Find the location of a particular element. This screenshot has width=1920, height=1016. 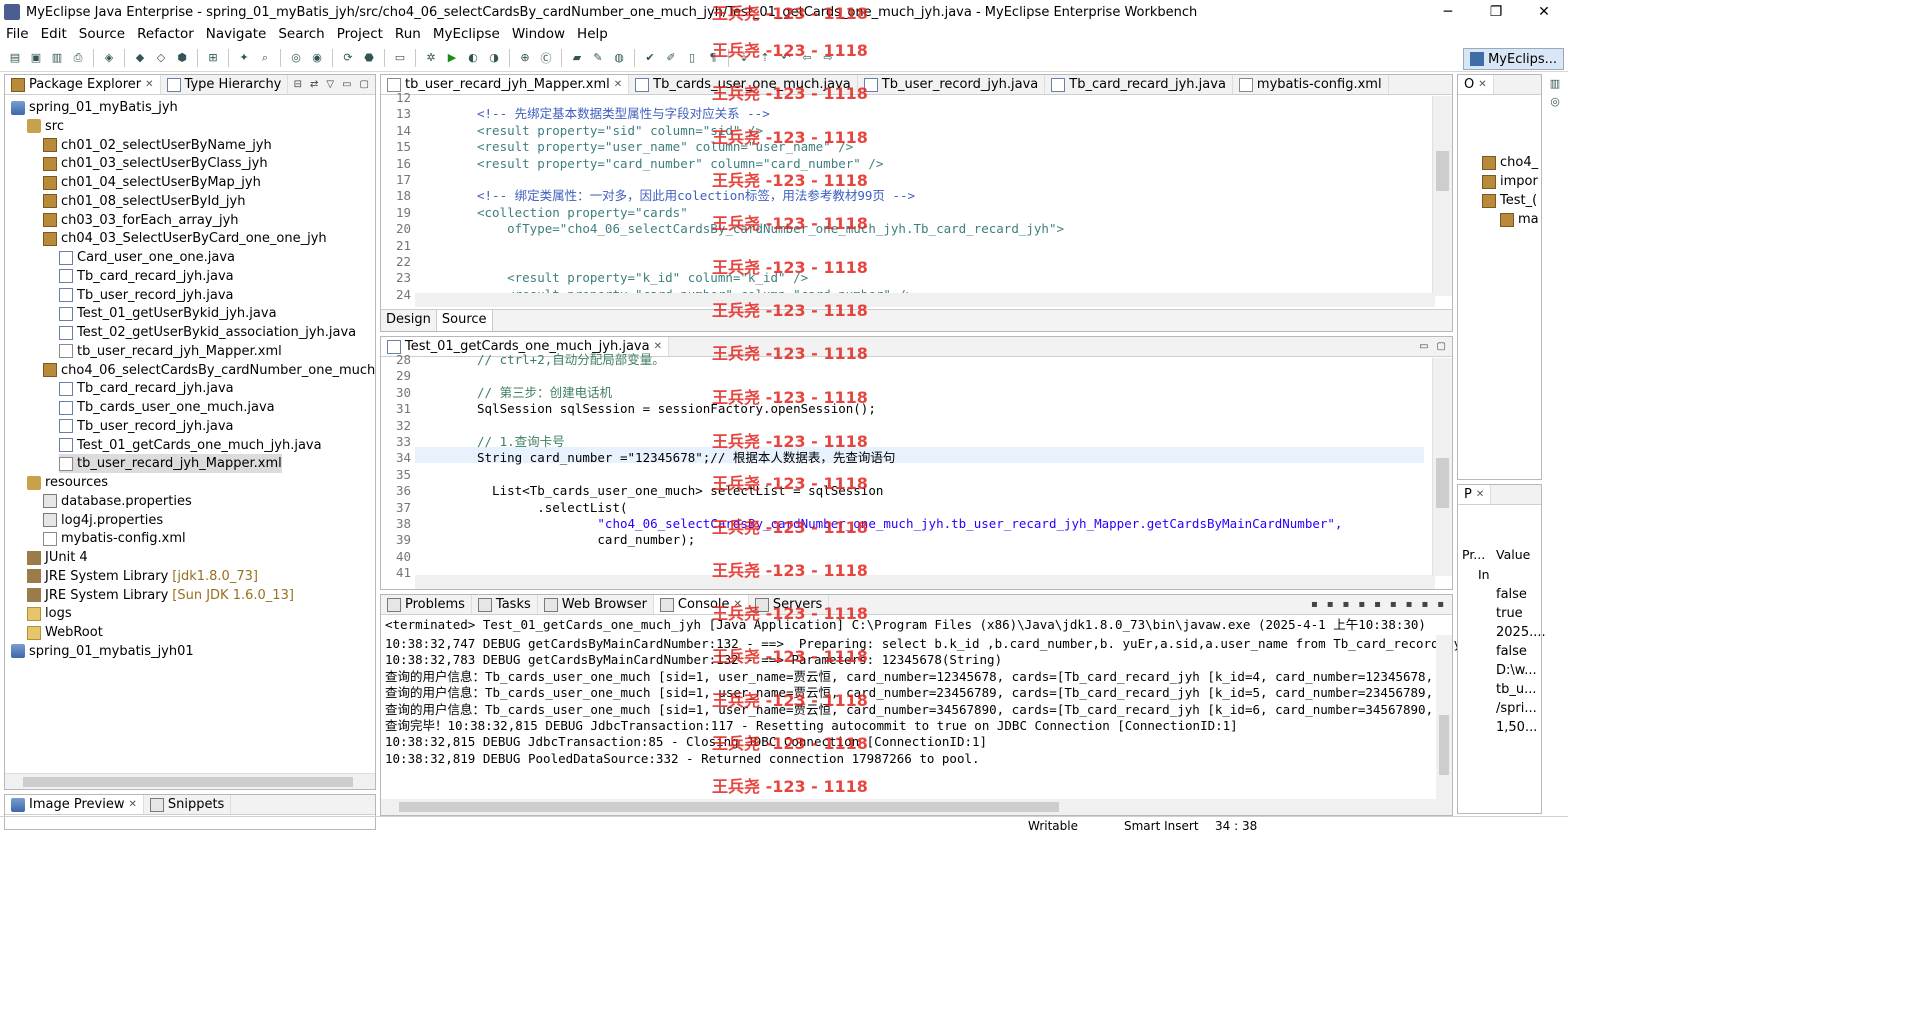

block-icon: ▯ is located at coordinates (692, 58).